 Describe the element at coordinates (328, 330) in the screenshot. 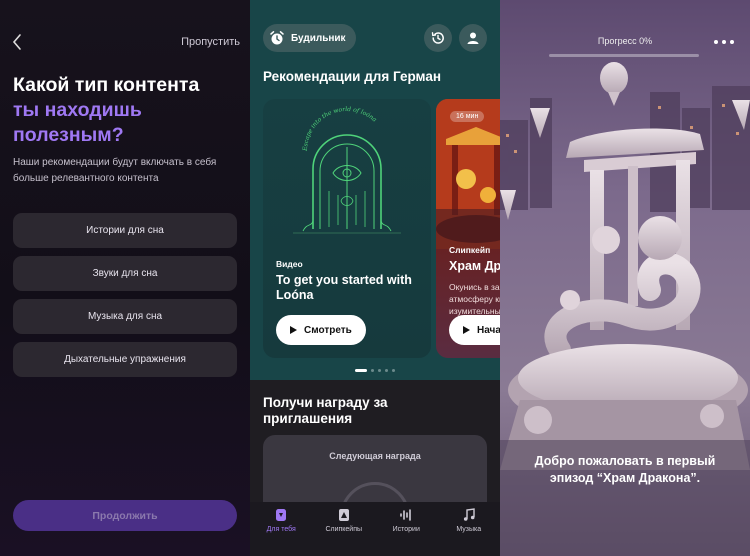

I see `watch-label: Смотреть` at that location.